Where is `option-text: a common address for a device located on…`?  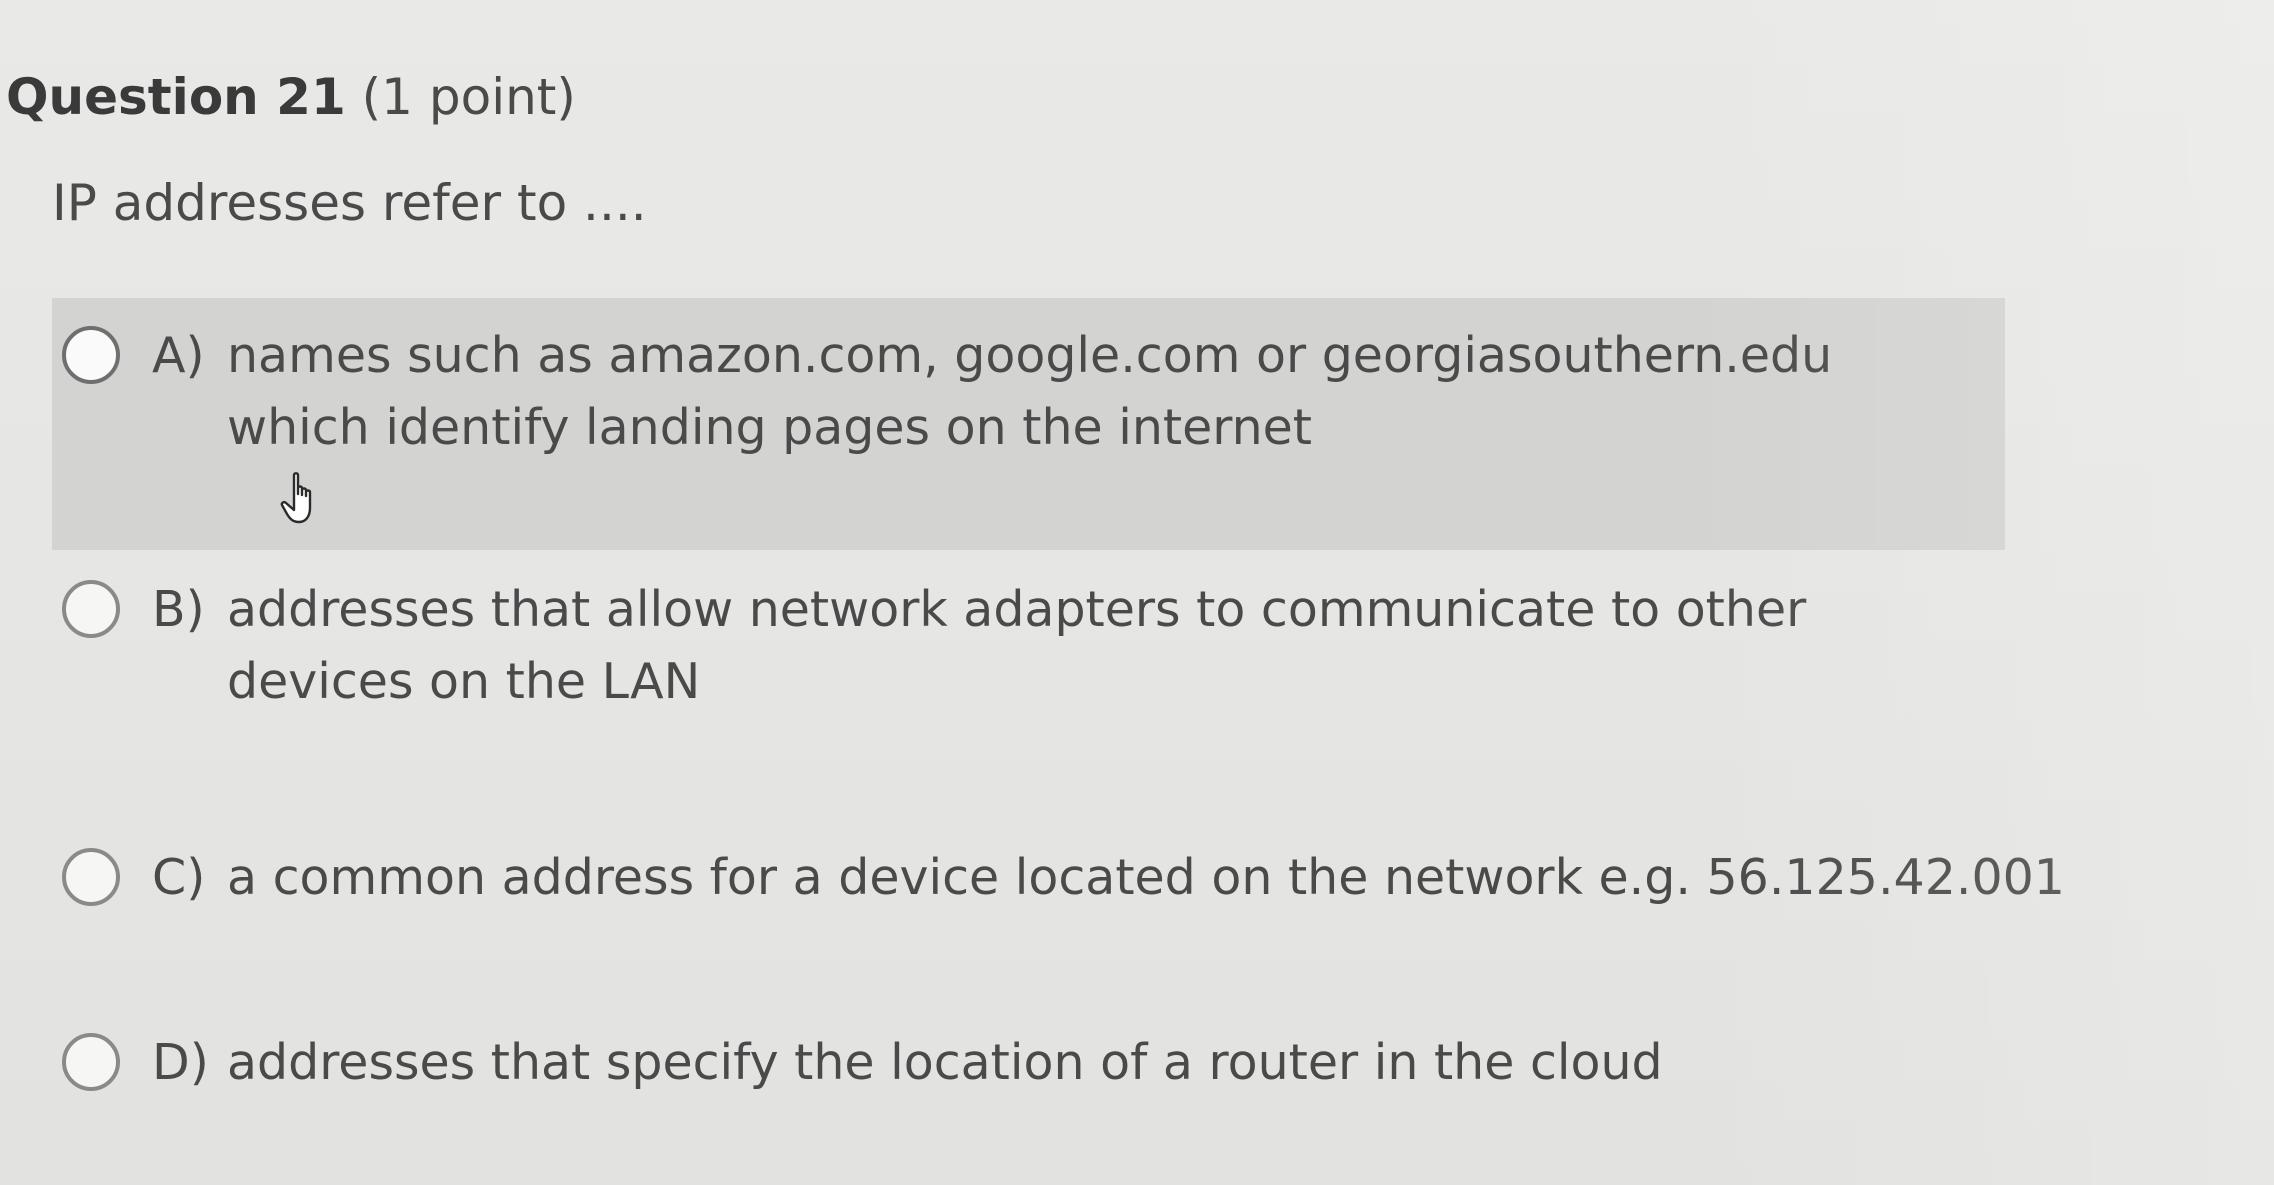 option-text: a common address for a device located on… is located at coordinates (1146, 878).